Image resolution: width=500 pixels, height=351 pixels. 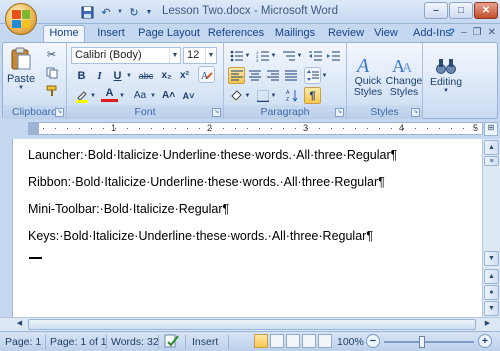 What do you see at coordinates (146, 75) in the screenshot?
I see `strikethrough-button: abc` at bounding box center [146, 75].